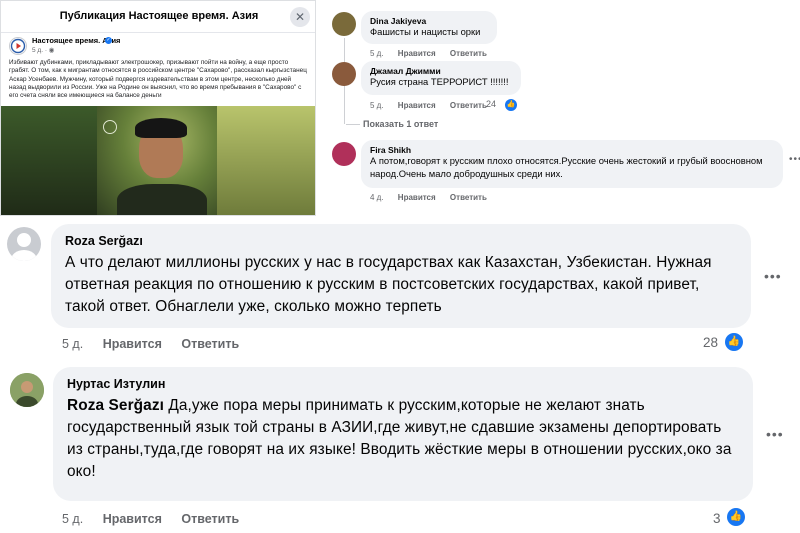 This screenshot has height=533, width=800. Describe the element at coordinates (110, 127) in the screenshot. I see `video-watermark-icon` at that location.